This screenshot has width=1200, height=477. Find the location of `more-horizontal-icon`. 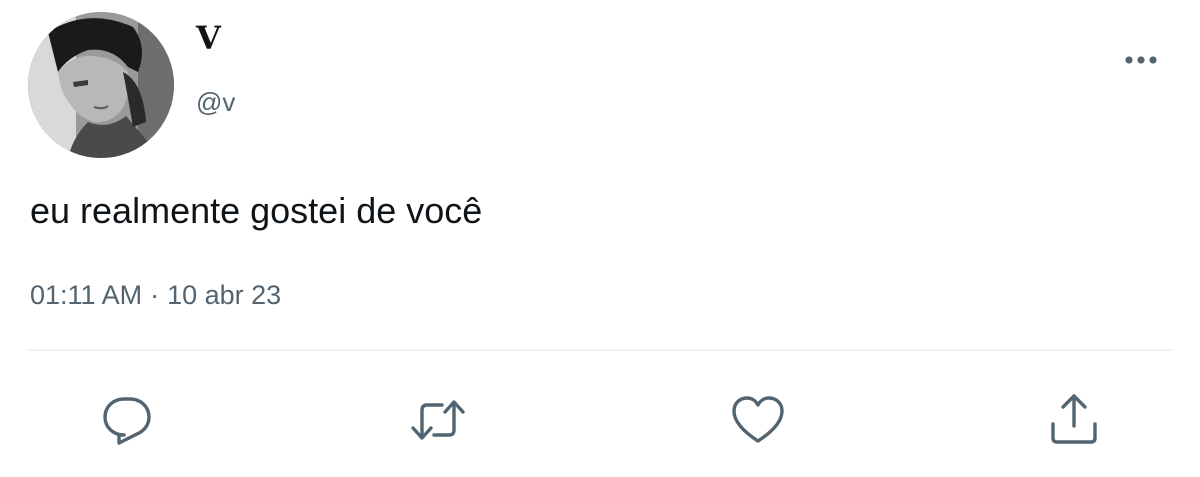

more-horizontal-icon is located at coordinates (1141, 60).